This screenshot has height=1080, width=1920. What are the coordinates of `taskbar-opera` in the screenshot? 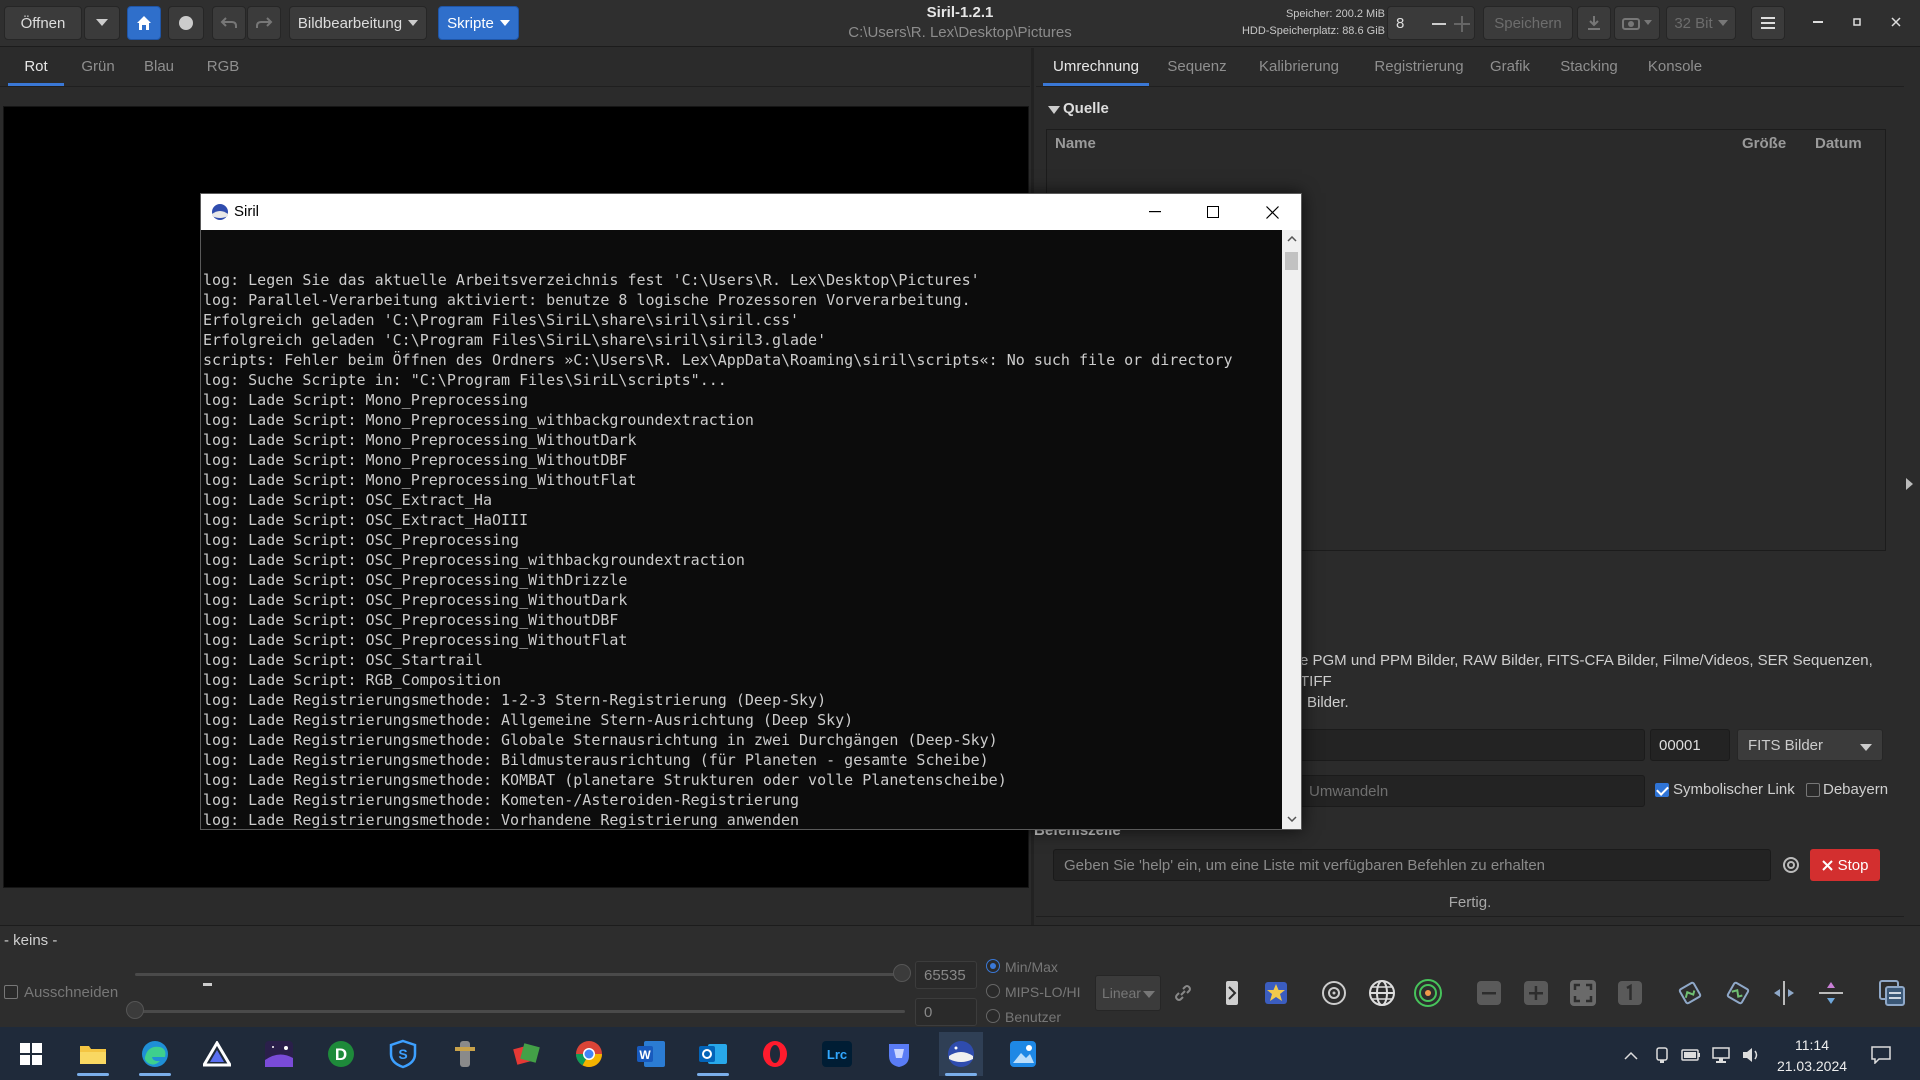 It's located at (775, 1054).